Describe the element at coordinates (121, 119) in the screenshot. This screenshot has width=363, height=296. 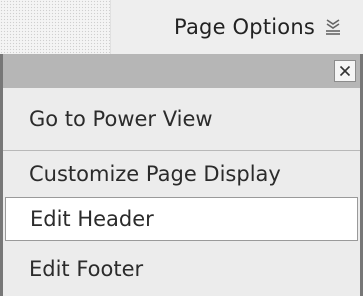
I see `menu-item-label: Go to Power View` at that location.